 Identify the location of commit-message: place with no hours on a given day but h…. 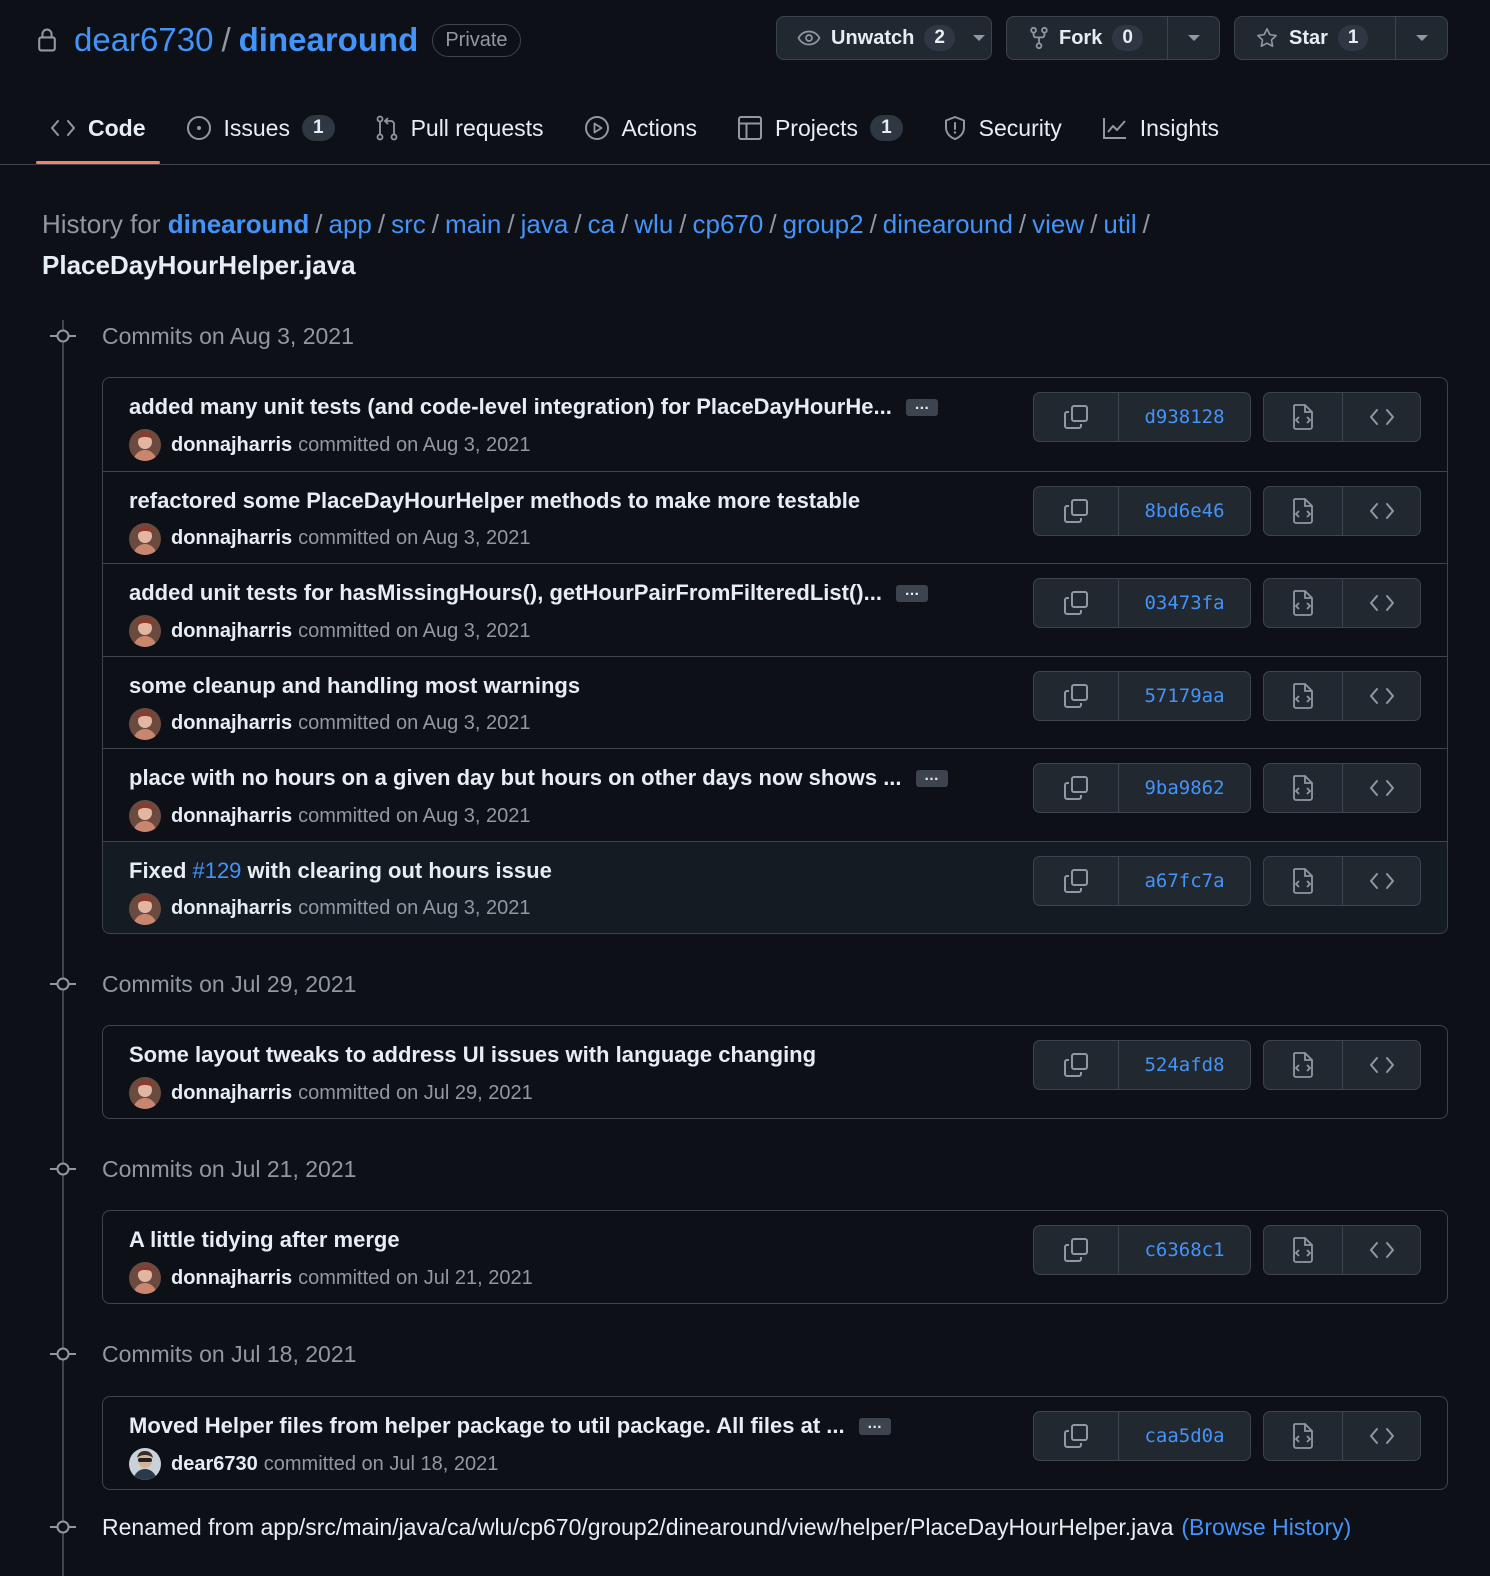
(538, 778).